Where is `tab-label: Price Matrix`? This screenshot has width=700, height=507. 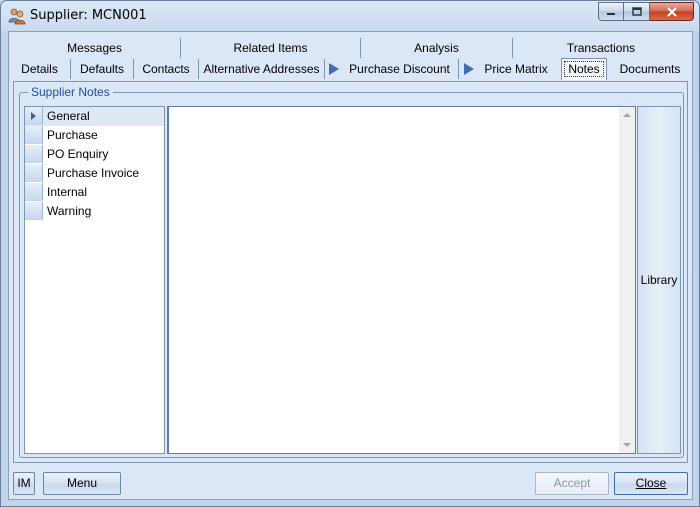 tab-label: Price Matrix is located at coordinates (516, 69).